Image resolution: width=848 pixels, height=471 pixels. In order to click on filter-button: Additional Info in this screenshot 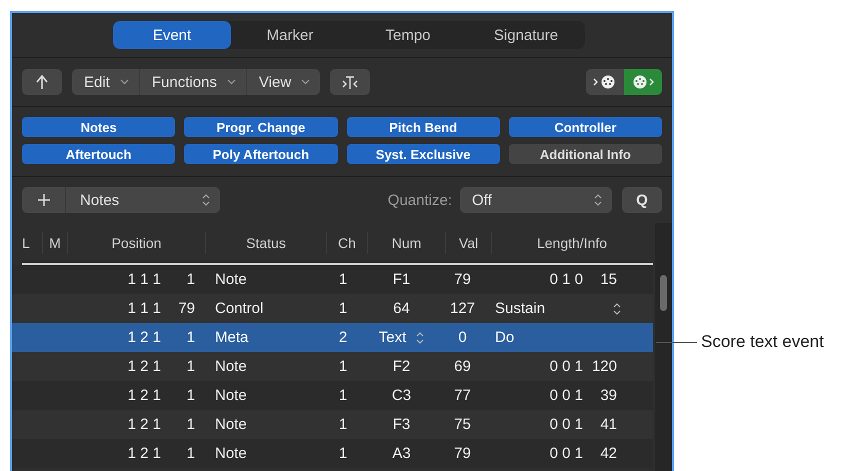, I will do `click(585, 154)`.